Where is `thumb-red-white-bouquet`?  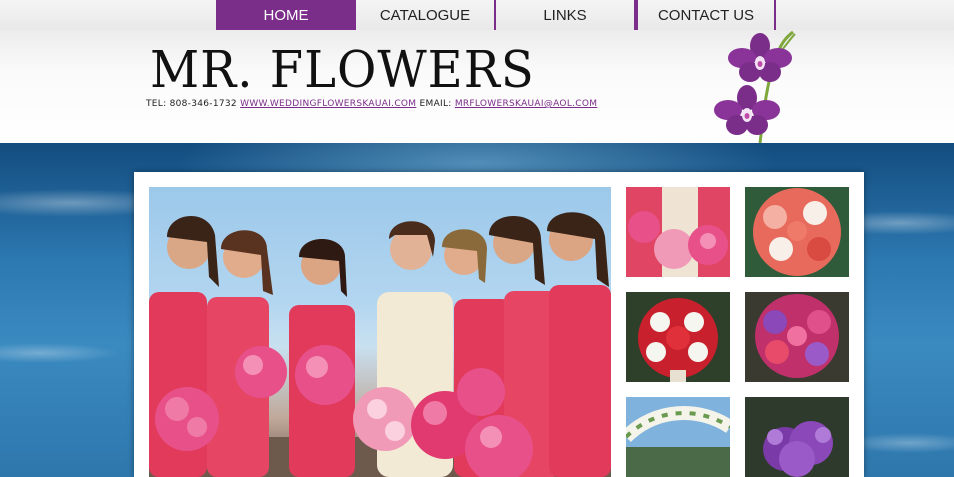
thumb-red-white-bouquet is located at coordinates (678, 337).